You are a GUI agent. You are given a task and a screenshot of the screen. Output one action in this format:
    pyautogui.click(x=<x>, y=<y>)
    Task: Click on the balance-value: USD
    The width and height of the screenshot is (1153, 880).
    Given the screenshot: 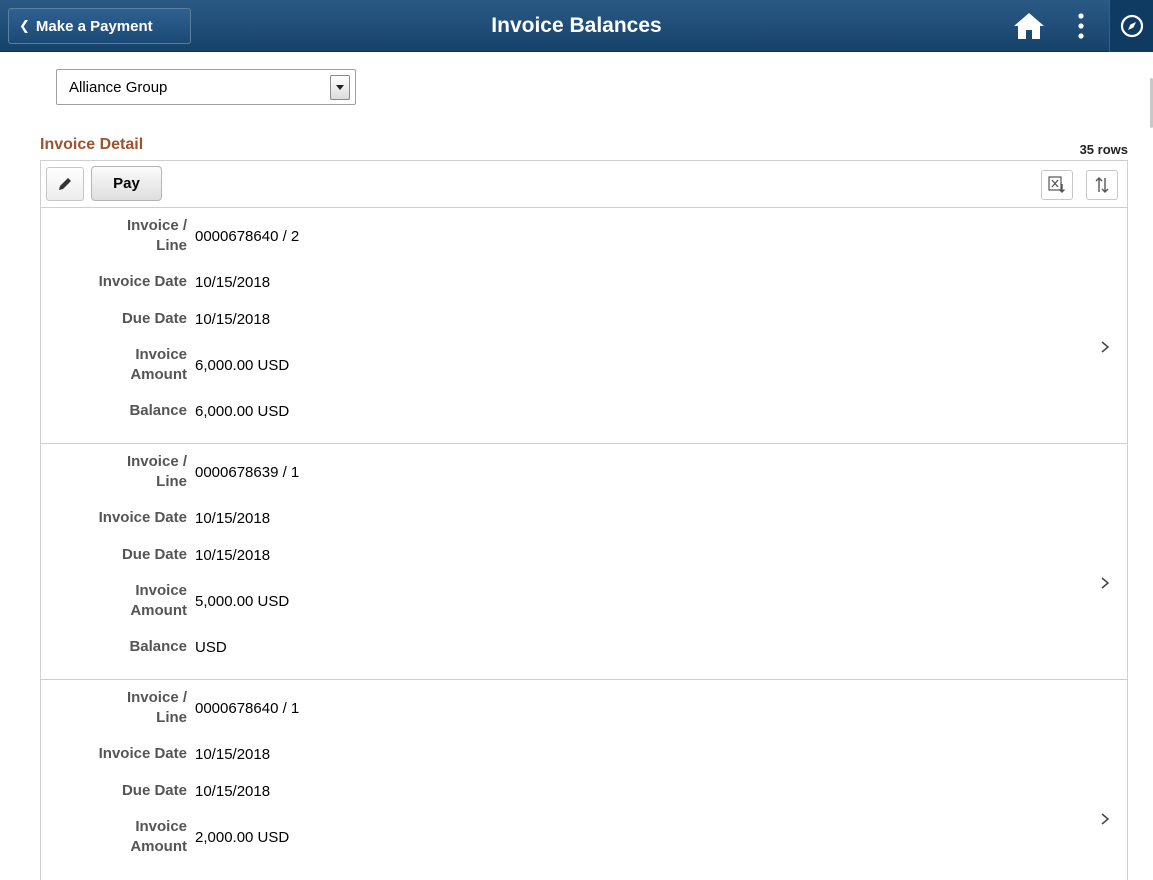 What is the action you would take?
    pyautogui.click(x=211, y=647)
    